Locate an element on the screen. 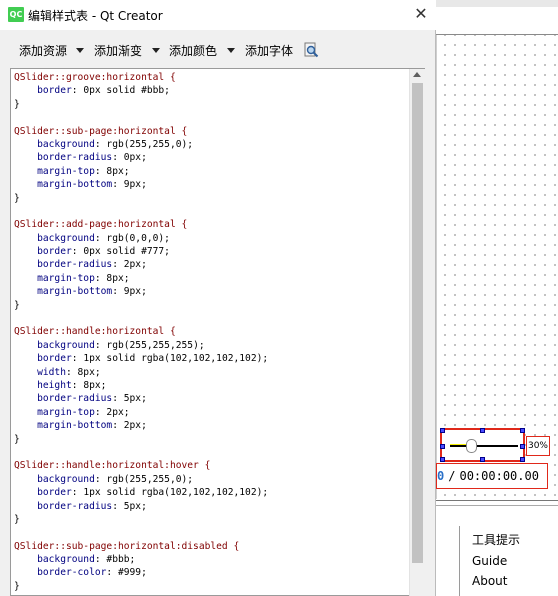 This screenshot has width=558, height=596. slider-percent-label: 30% is located at coordinates (538, 446).